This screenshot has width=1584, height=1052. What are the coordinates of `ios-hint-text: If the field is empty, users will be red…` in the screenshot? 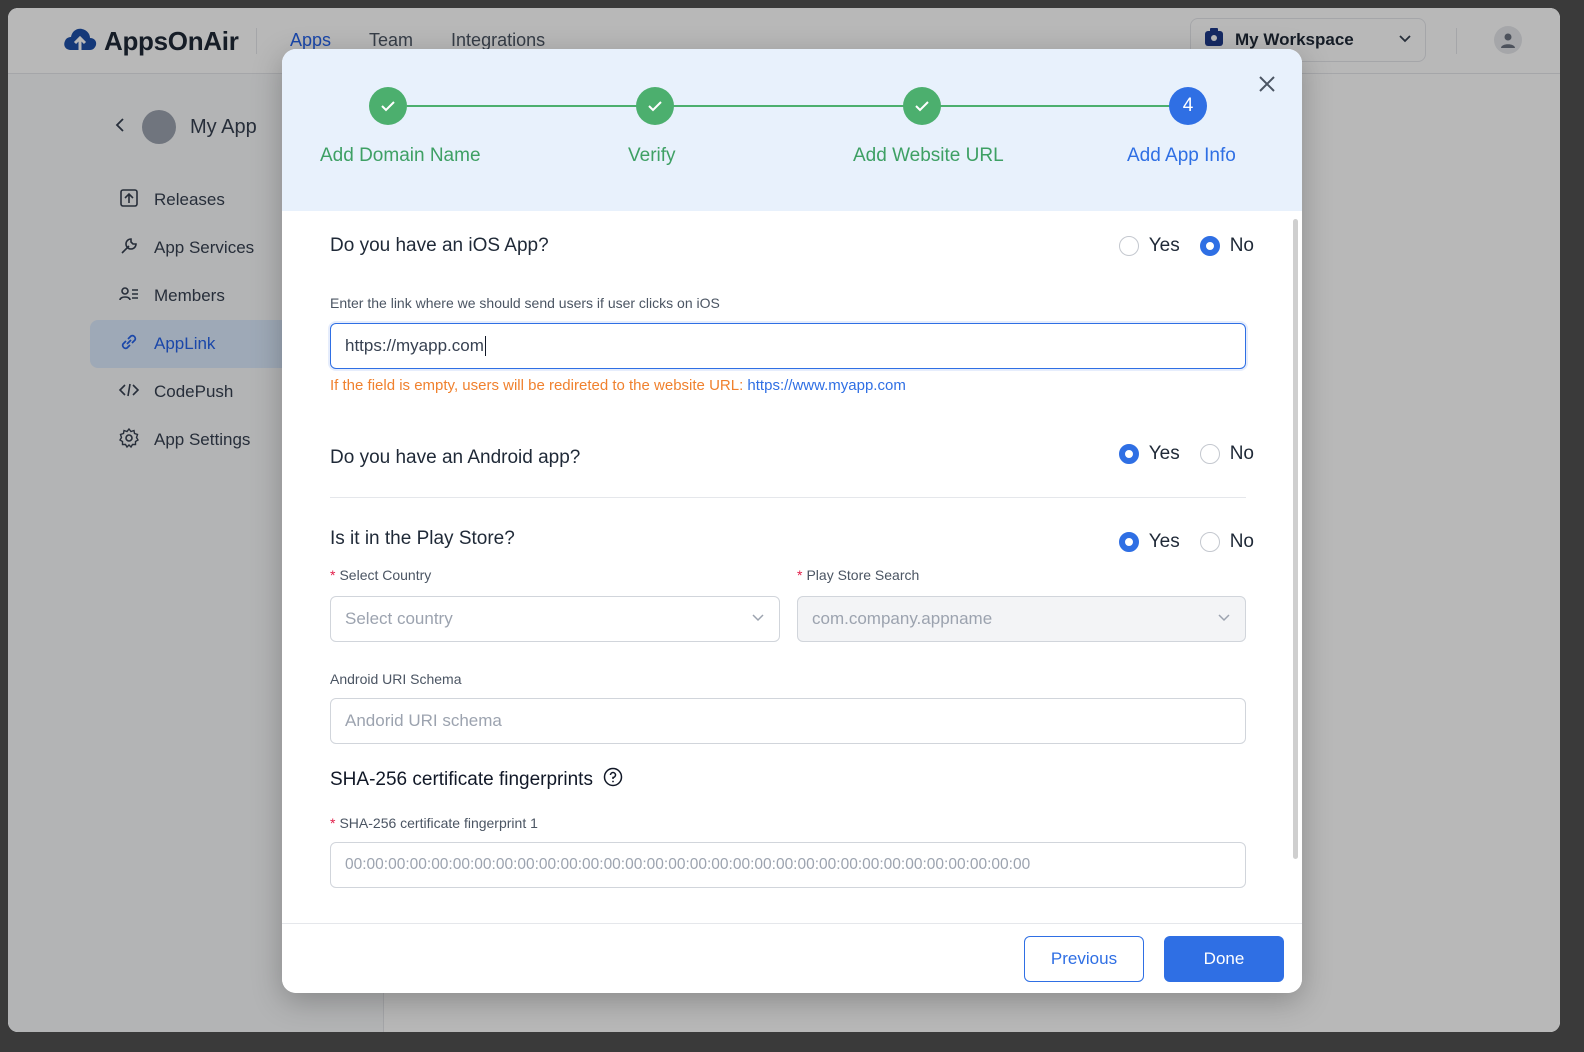 It's located at (537, 385).